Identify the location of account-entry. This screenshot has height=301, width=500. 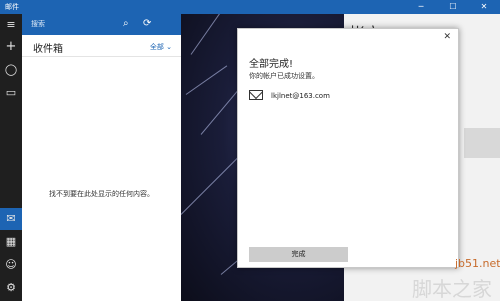
(482, 143).